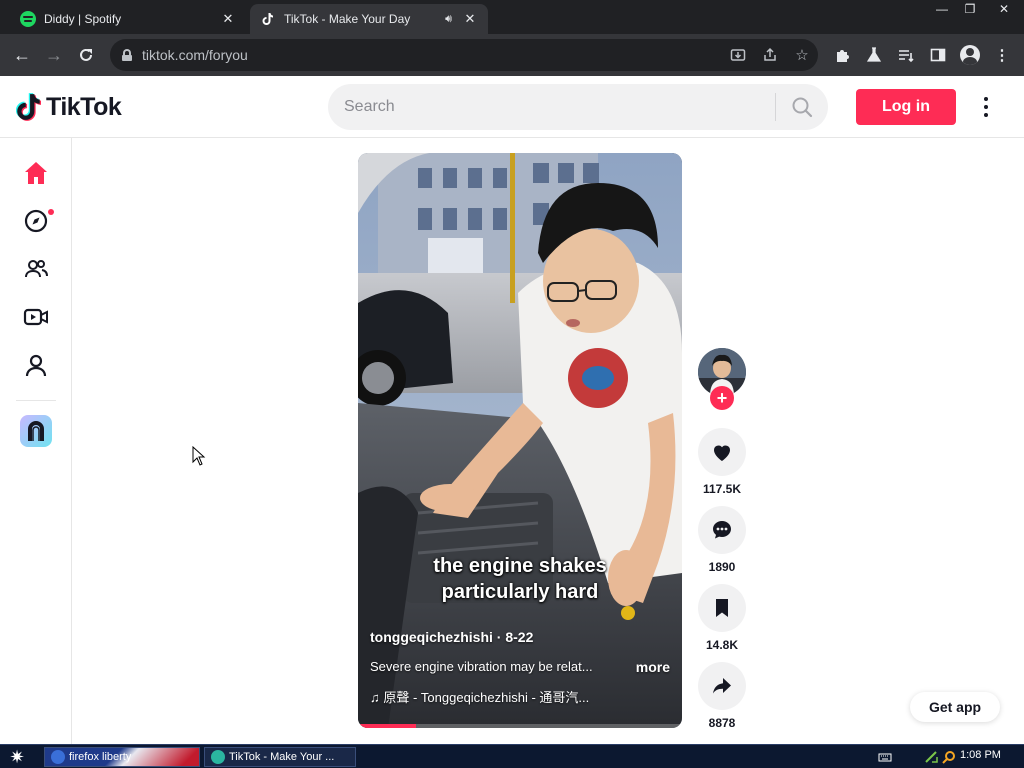 The height and width of the screenshot is (768, 1024). Describe the element at coordinates (128, 19) in the screenshot. I see `tab-spotify: Diddy | Spotify ✕` at that location.